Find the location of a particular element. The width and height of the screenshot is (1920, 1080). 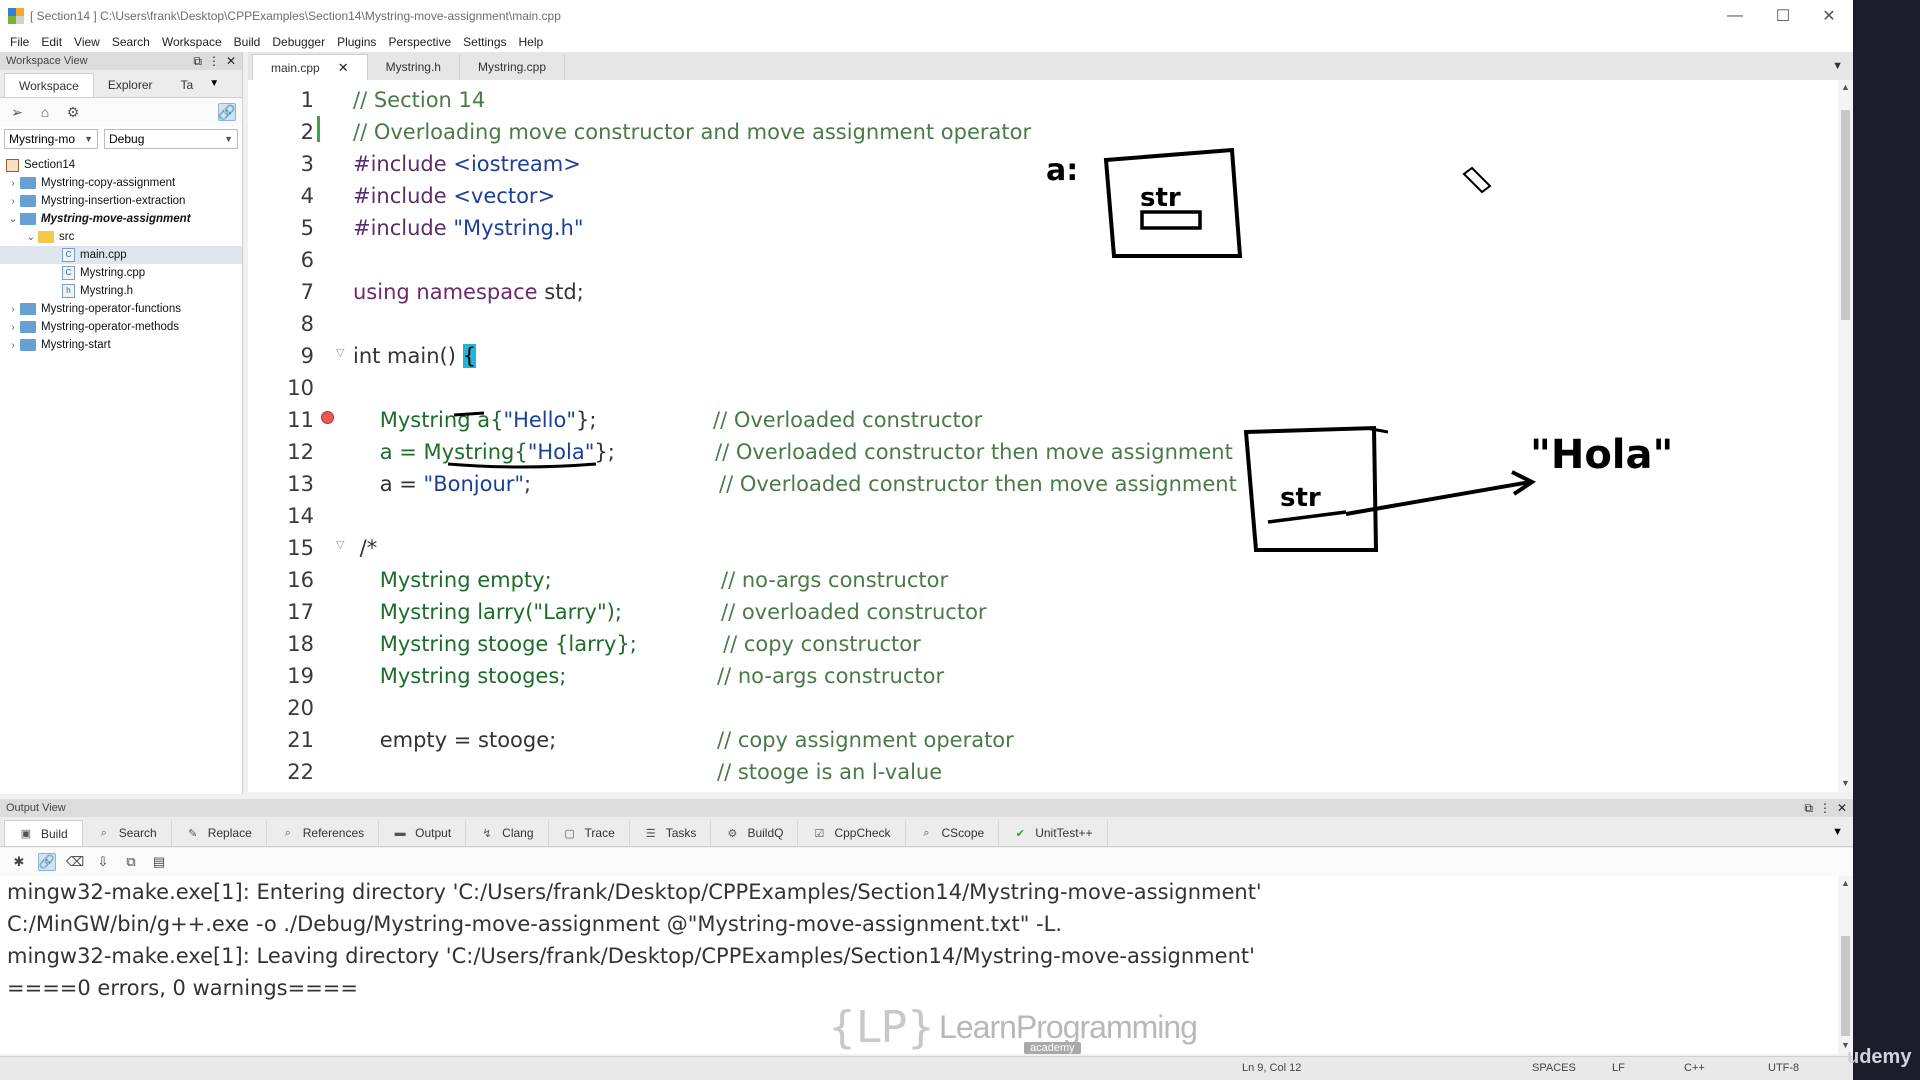

tree-item-active-project: ⌄ Mystring-move-assignment is located at coordinates (121, 219).